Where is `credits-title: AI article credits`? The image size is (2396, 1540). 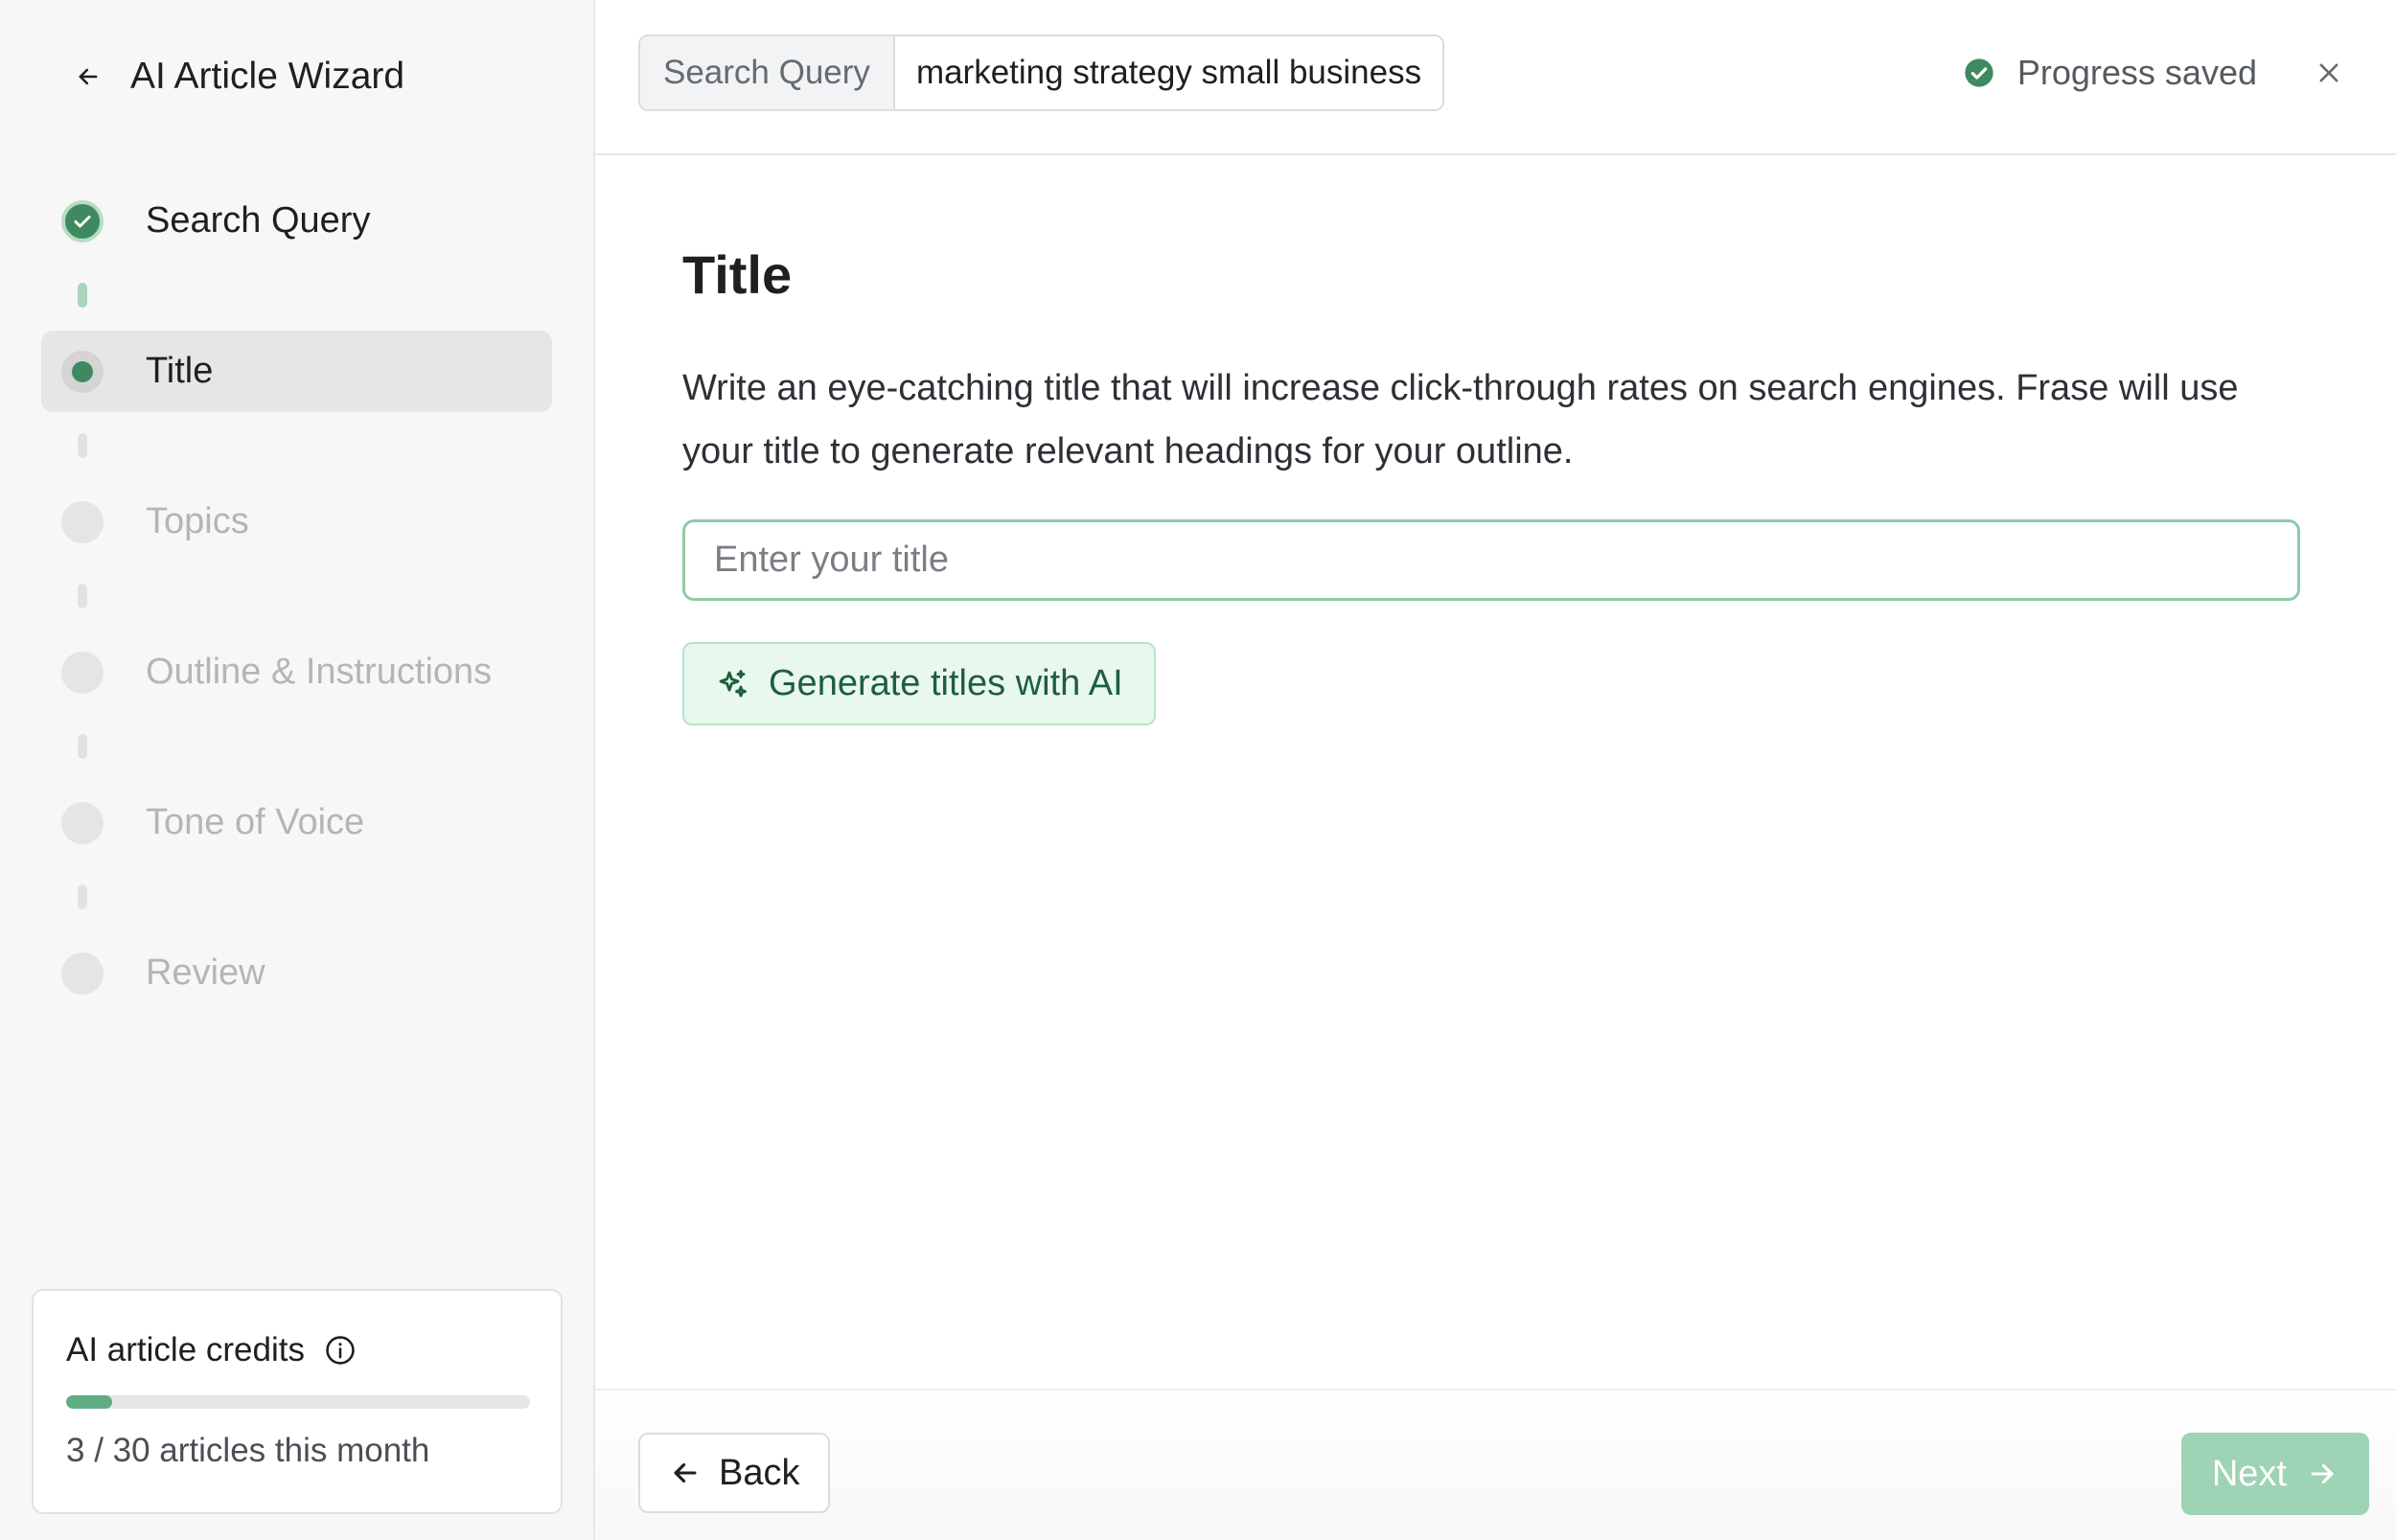
credits-title: AI article credits is located at coordinates (212, 1350).